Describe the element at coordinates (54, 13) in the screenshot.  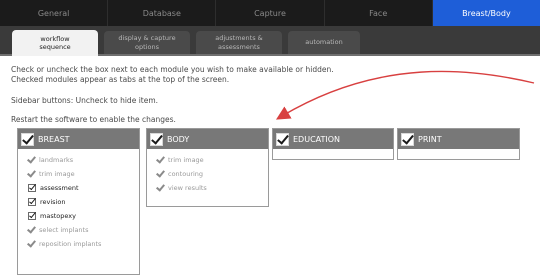
I see `tab-general: General` at that location.